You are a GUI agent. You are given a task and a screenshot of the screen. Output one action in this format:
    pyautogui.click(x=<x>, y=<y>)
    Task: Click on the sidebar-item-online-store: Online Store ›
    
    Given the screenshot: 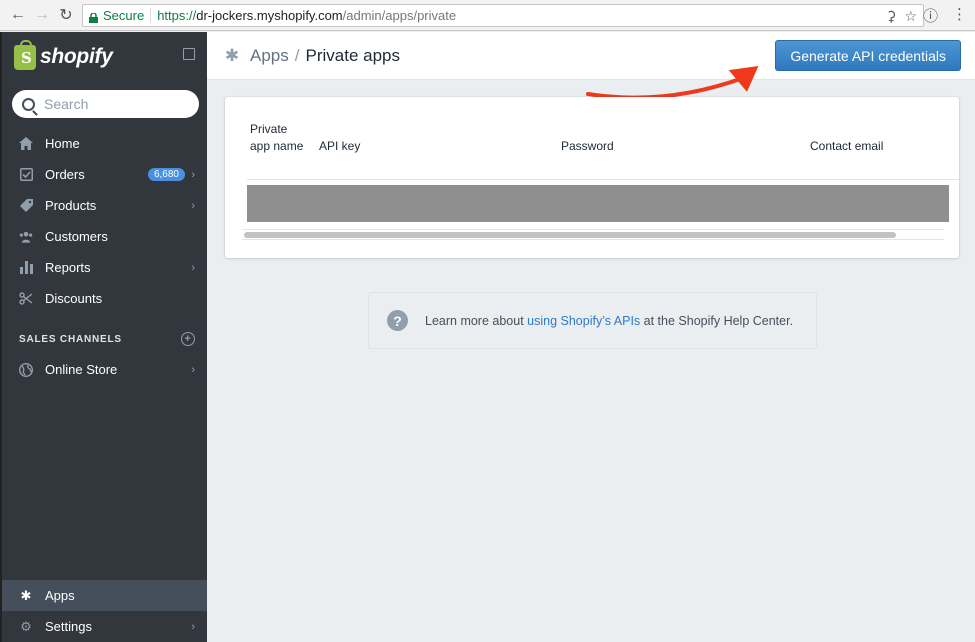 What is the action you would take?
    pyautogui.click(x=104, y=369)
    